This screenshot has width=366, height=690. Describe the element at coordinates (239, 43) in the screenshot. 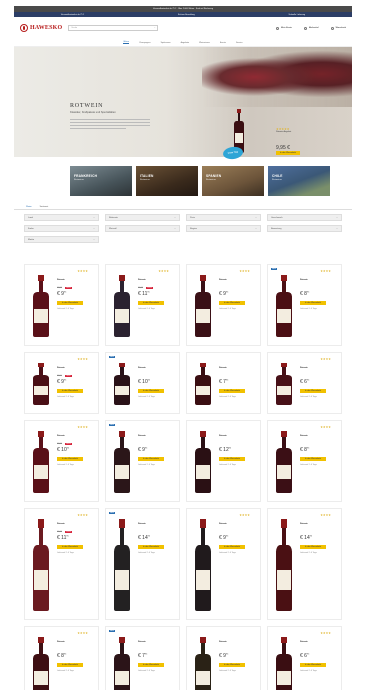

I see `nav-item: Service` at that location.